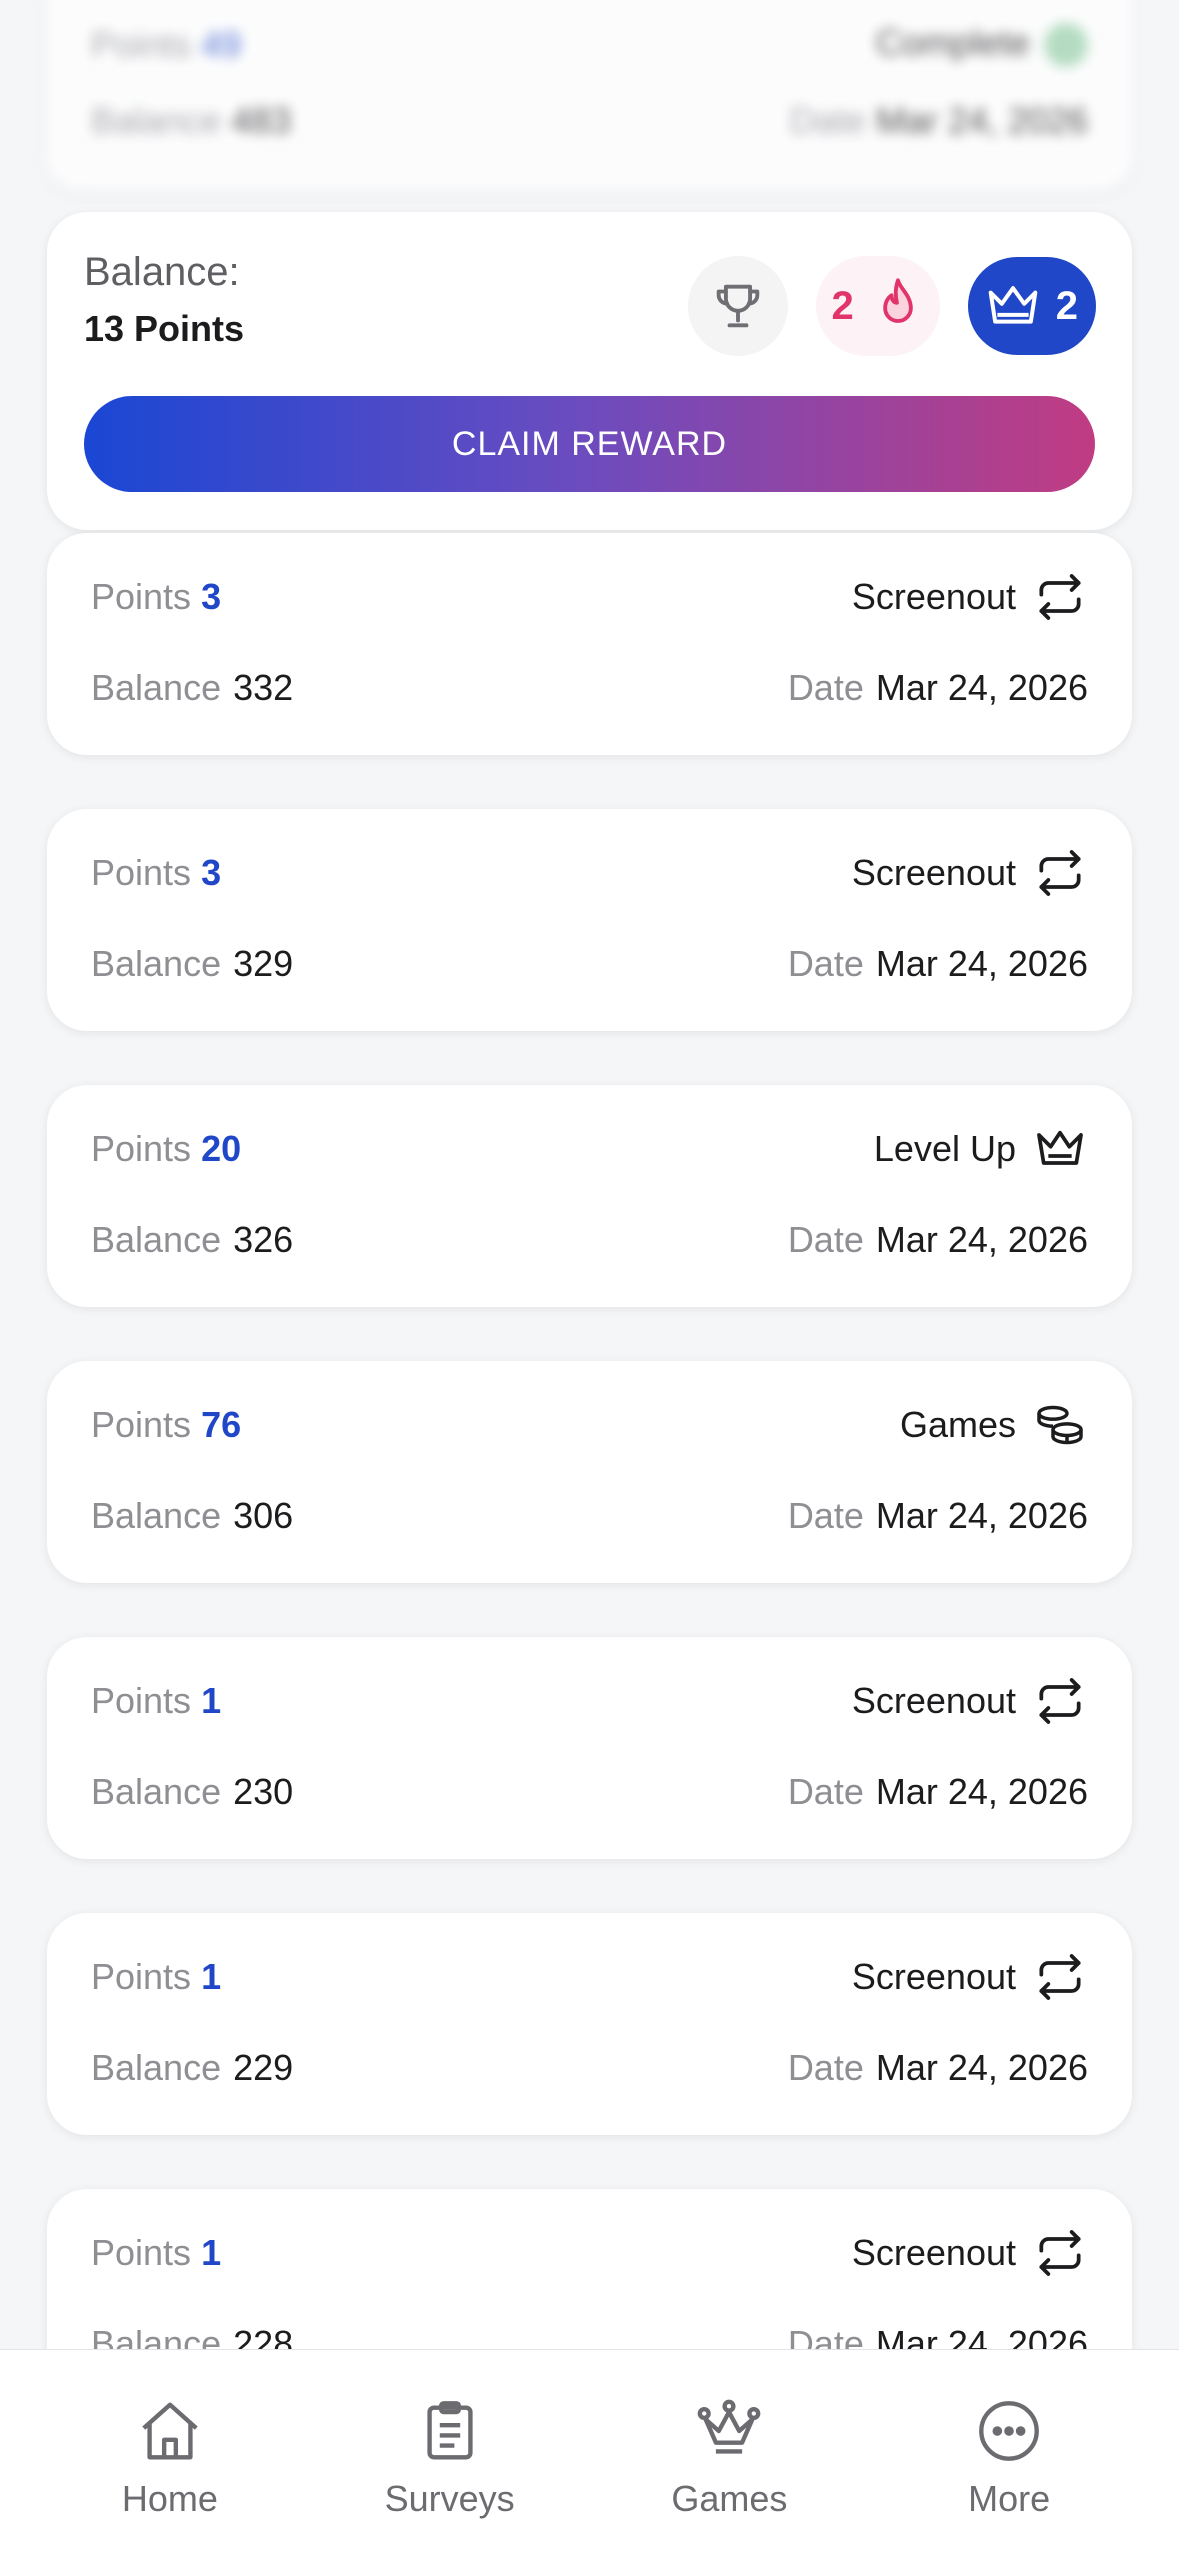 This screenshot has height=2556, width=1179. Describe the element at coordinates (589, 121) in the screenshot. I see `blurred-row-bottom: Balance 483 Date Mar 24, 2026` at that location.